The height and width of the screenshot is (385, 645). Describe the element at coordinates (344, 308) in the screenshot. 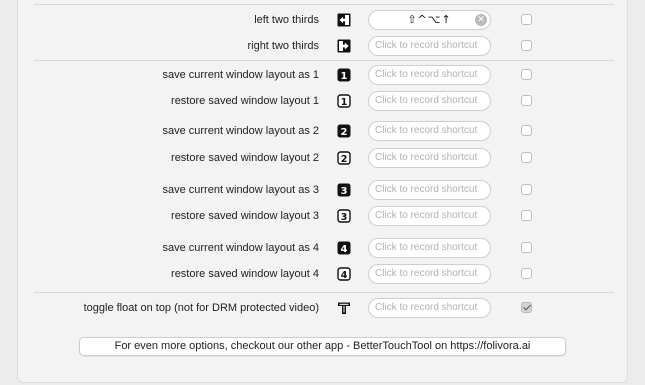

I see `float-on-top-icon` at that location.